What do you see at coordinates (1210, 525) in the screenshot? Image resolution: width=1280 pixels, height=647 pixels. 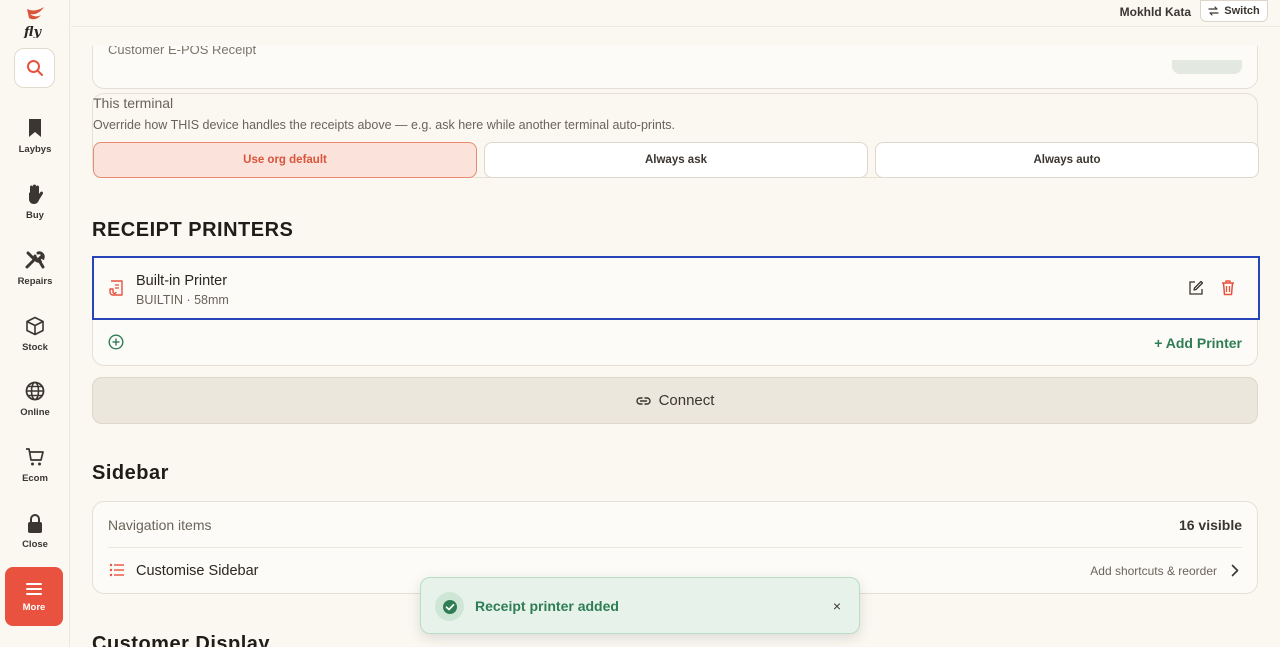 I see `visible-count: 16 visible` at bounding box center [1210, 525].